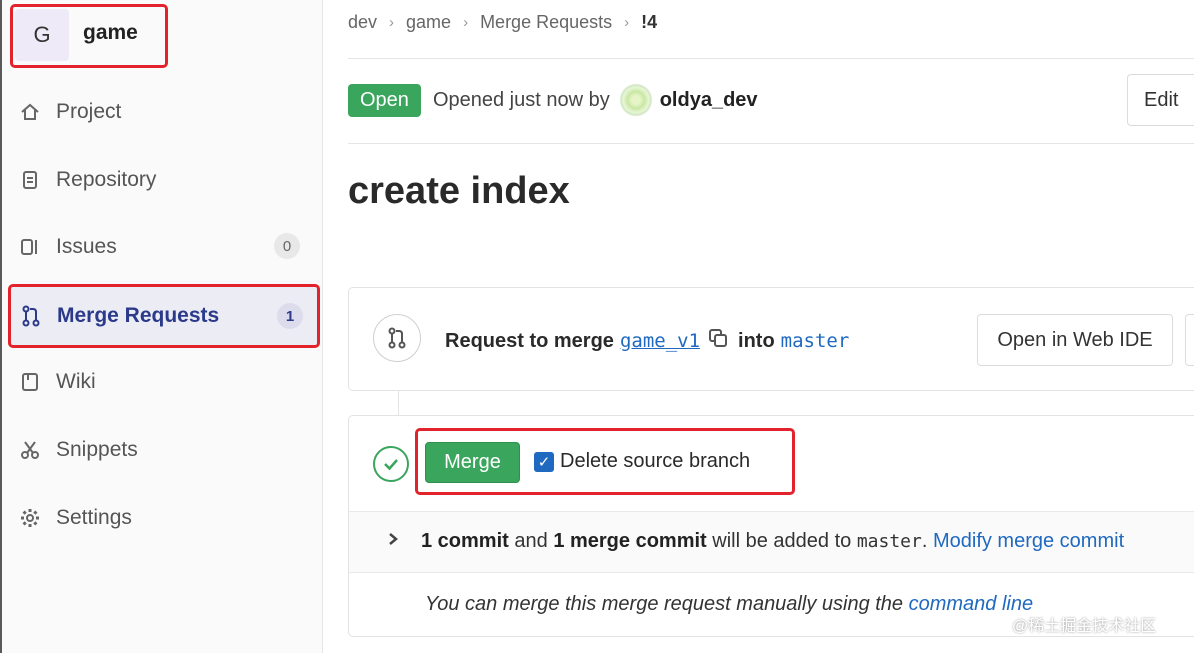 The height and width of the screenshot is (653, 1194). What do you see at coordinates (1075, 340) in the screenshot?
I see `open-web-ide-button: Open in Web IDE` at bounding box center [1075, 340].